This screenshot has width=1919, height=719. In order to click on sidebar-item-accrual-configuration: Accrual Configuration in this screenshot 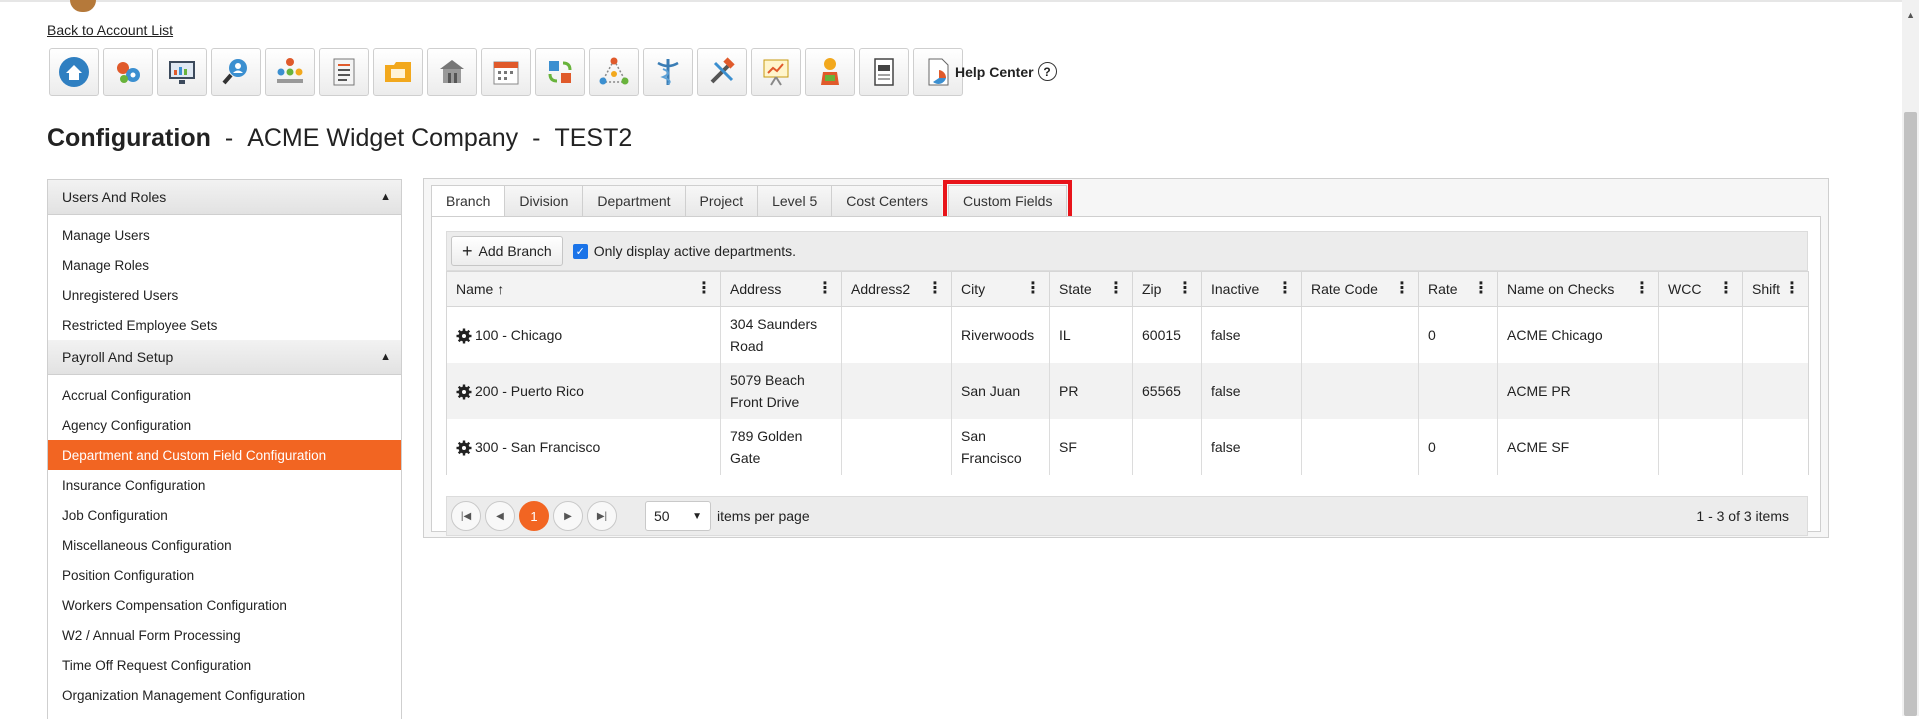, I will do `click(224, 395)`.